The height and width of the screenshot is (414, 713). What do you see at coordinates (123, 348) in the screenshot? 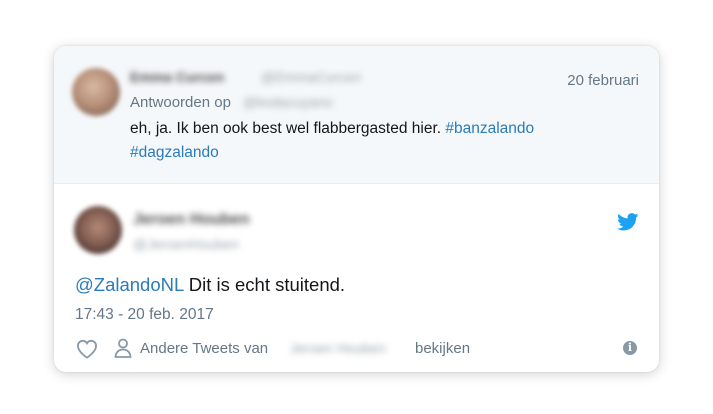
I see `person-icon` at bounding box center [123, 348].